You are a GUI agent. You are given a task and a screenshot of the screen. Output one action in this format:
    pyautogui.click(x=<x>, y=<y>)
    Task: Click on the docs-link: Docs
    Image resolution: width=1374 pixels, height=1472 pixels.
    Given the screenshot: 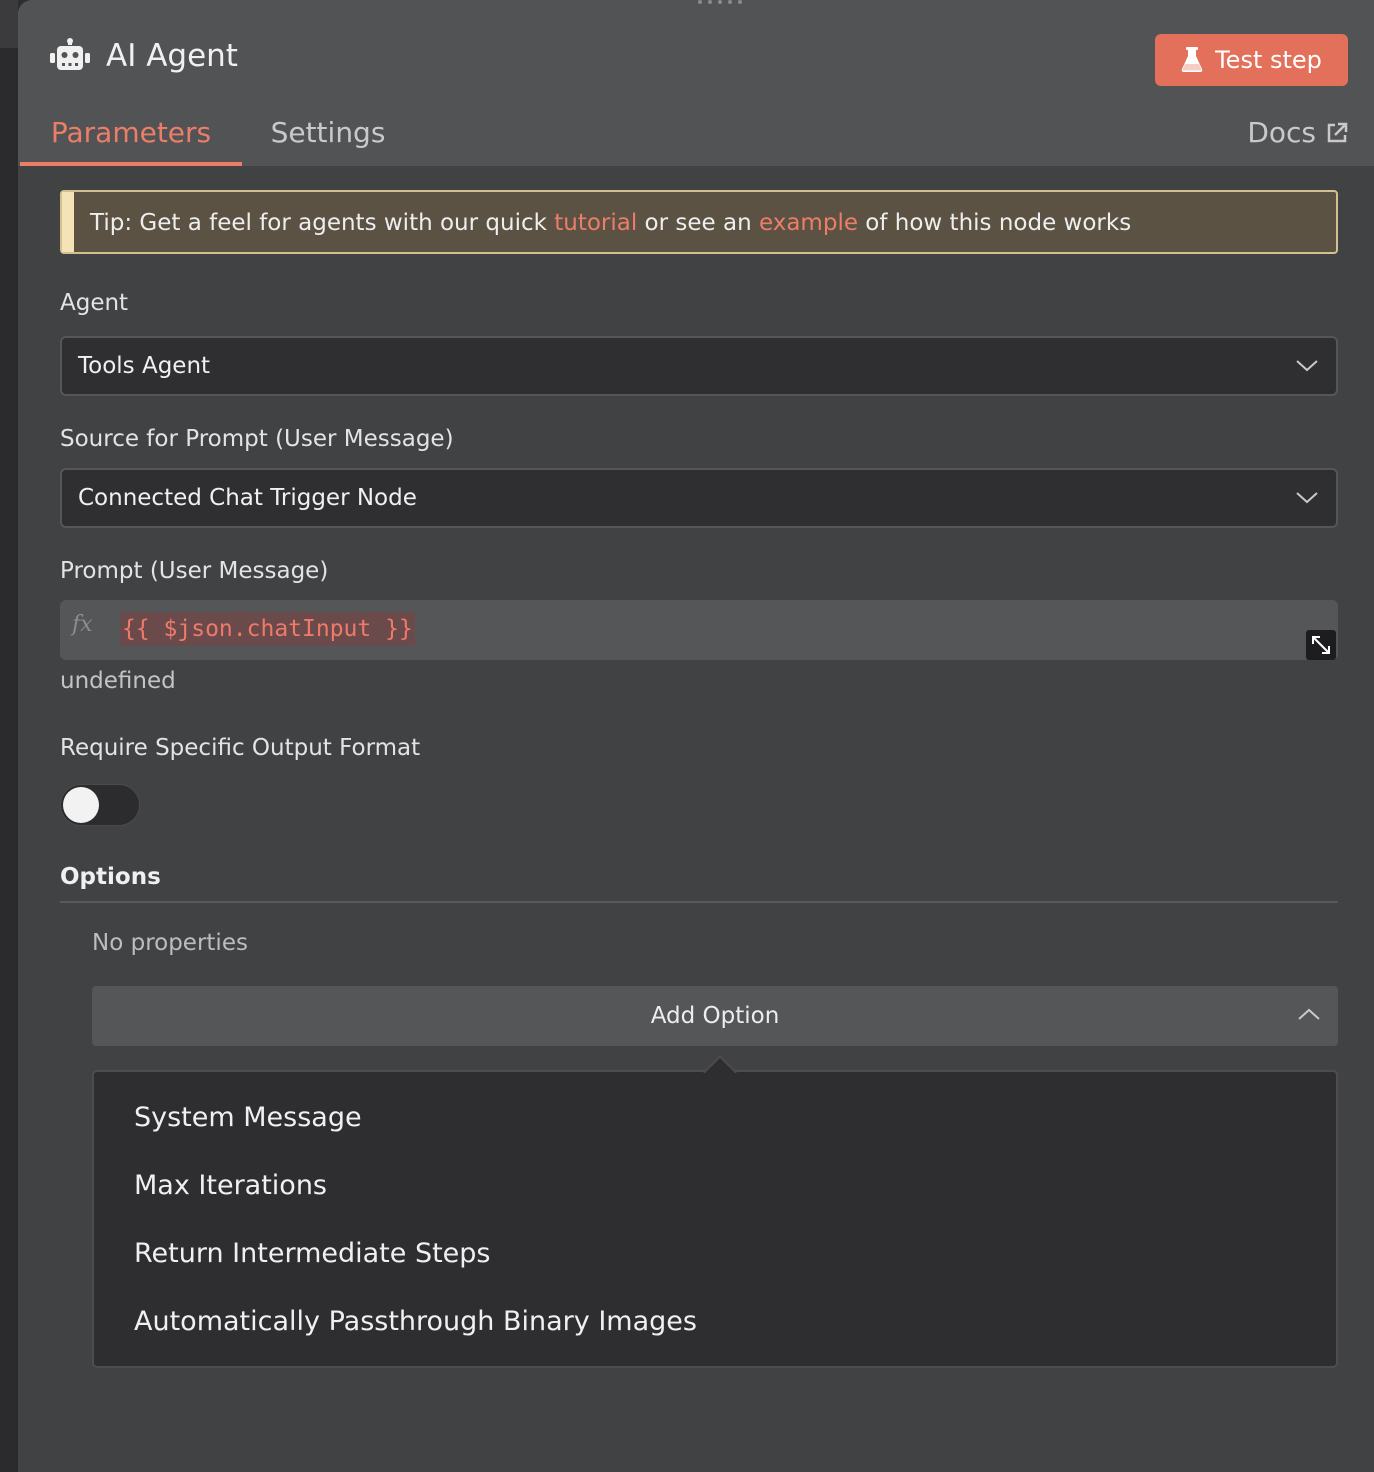 What is the action you would take?
    pyautogui.click(x=1297, y=133)
    